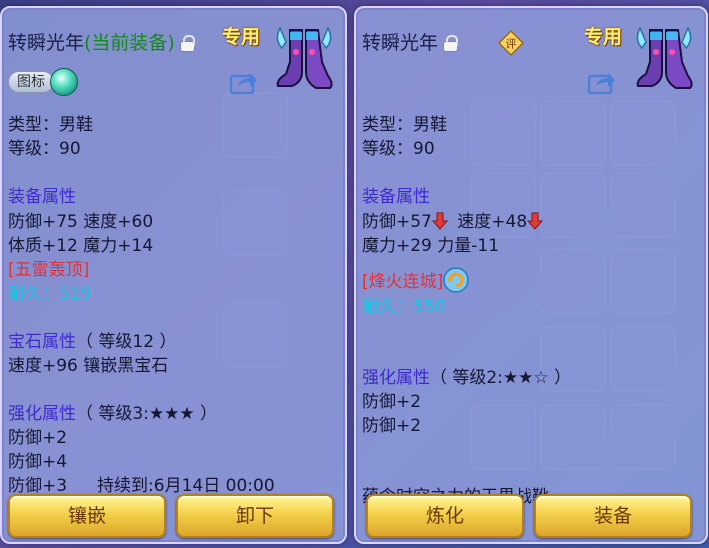  Describe the element at coordinates (397, 222) in the screenshot. I see `attr-defense: 防御+57` at that location.